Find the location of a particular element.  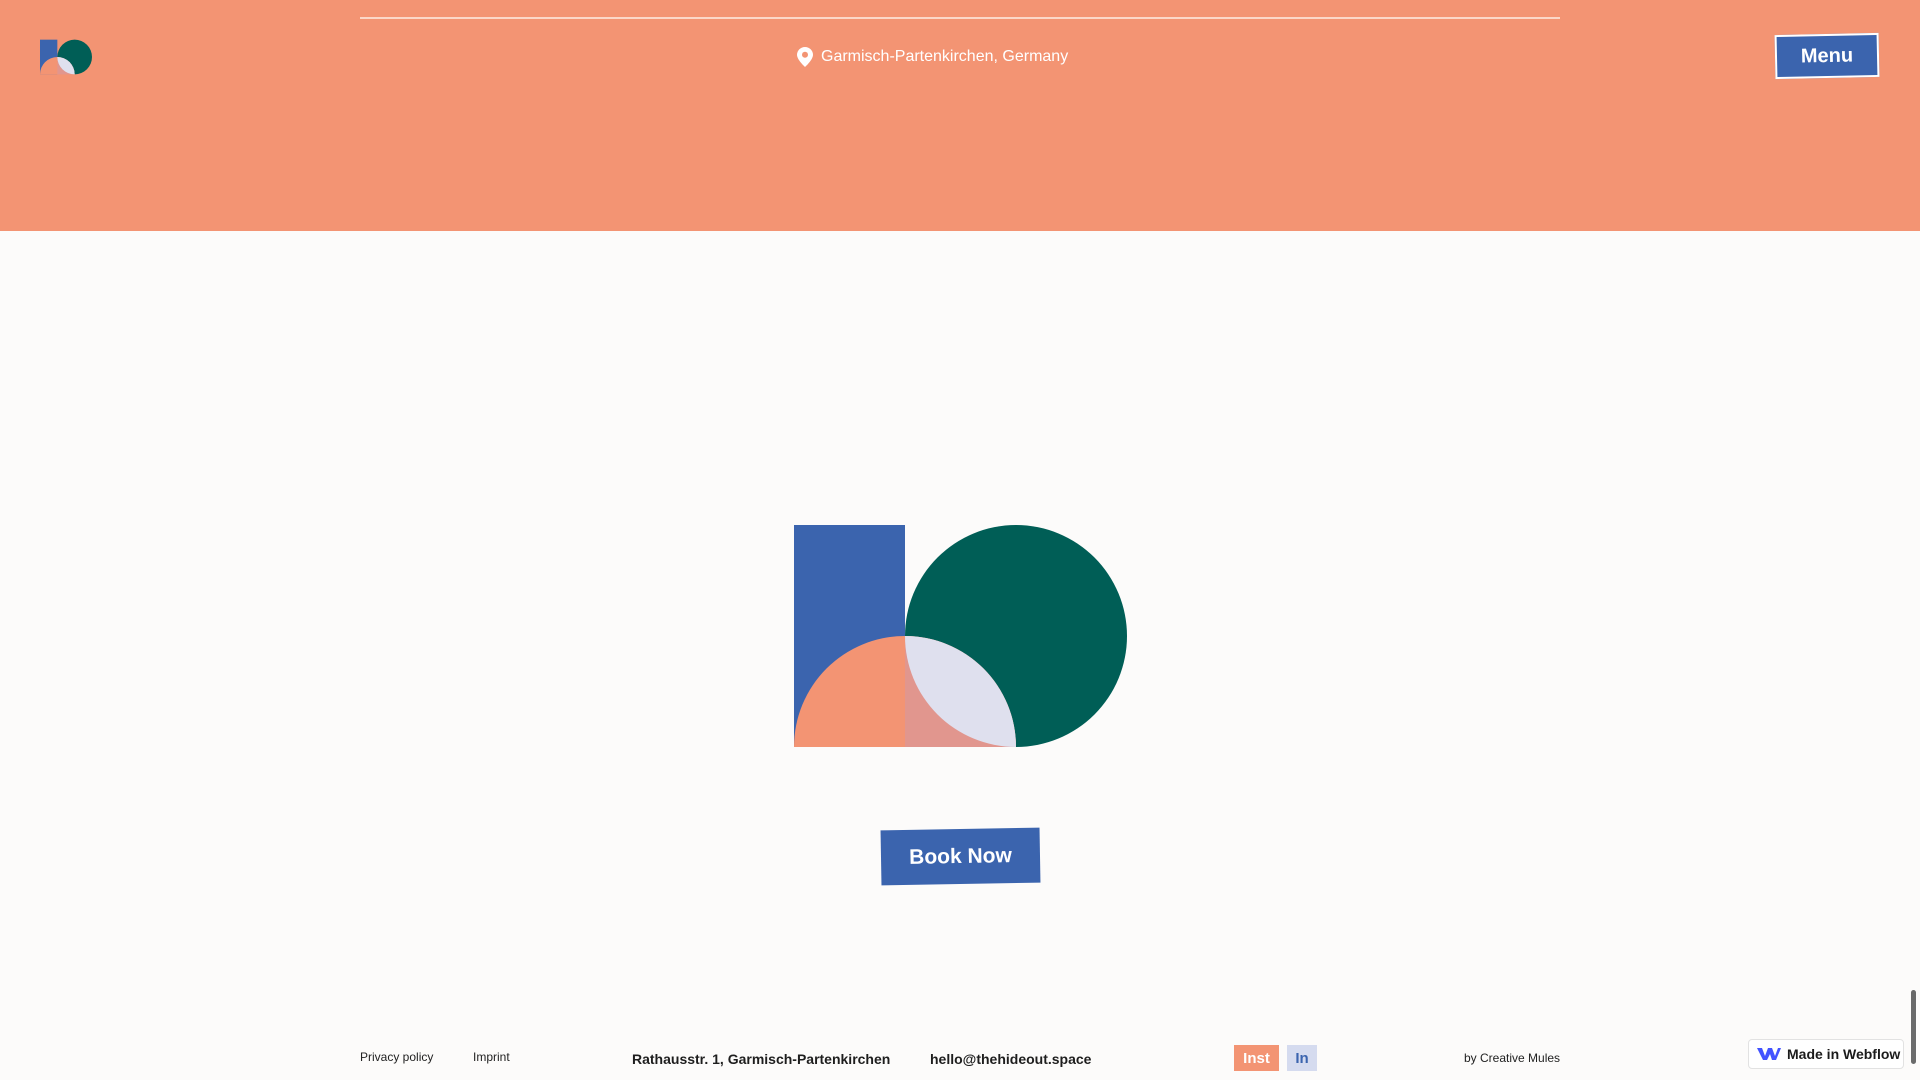

linkedin-link: In is located at coordinates (1302, 1058).